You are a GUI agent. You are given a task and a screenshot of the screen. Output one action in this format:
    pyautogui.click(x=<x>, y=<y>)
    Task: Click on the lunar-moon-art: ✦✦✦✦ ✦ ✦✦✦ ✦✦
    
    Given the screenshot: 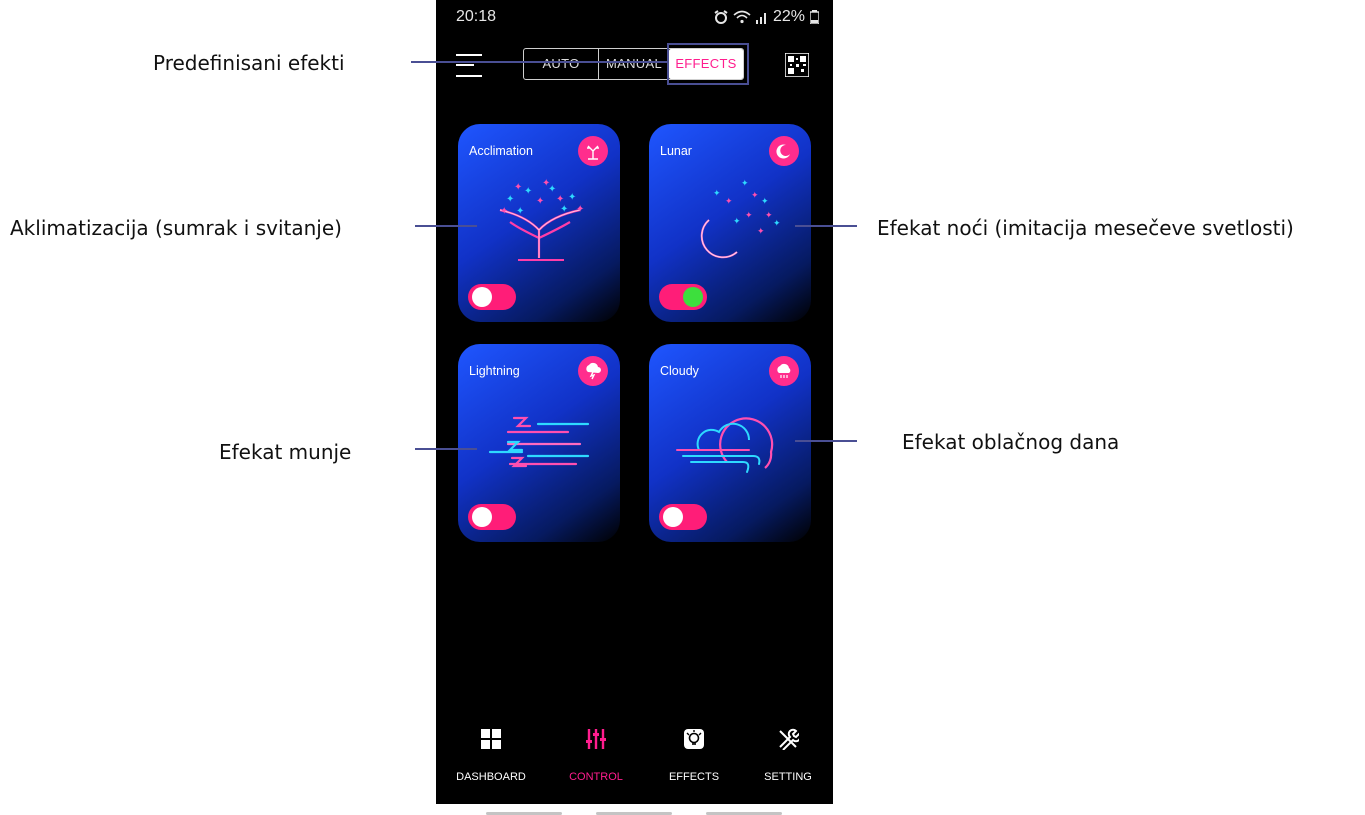 What is the action you would take?
    pyautogui.click(x=740, y=219)
    